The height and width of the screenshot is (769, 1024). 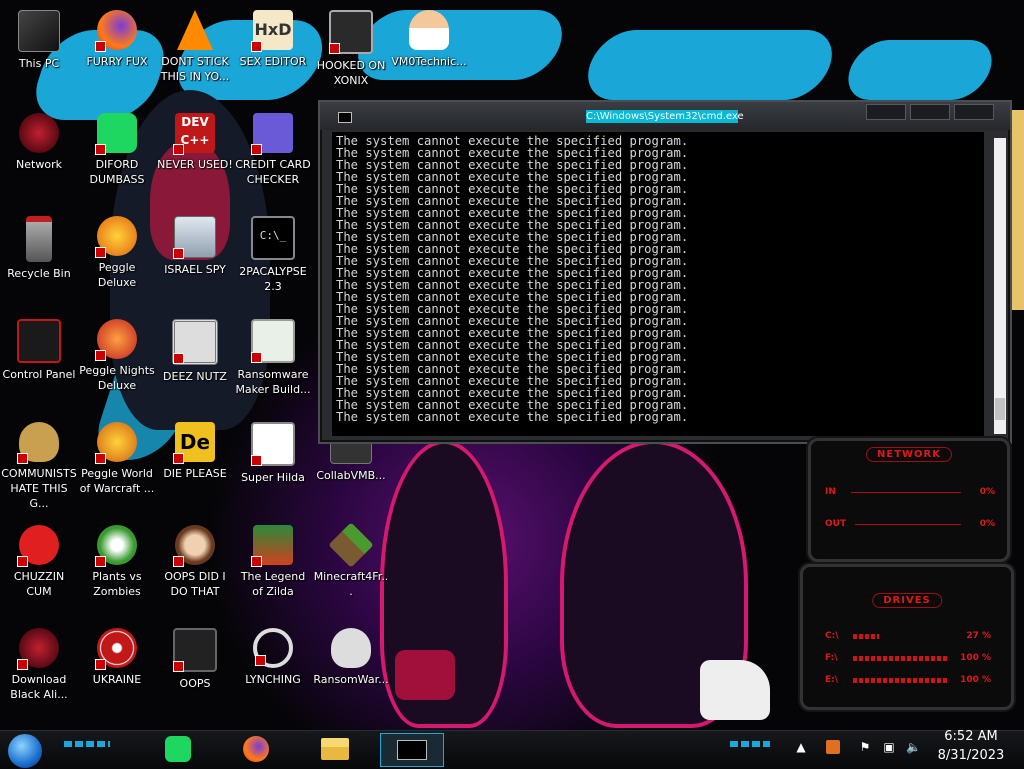 What do you see at coordinates (273, 648) in the screenshot?
I see `knot-icon` at bounding box center [273, 648].